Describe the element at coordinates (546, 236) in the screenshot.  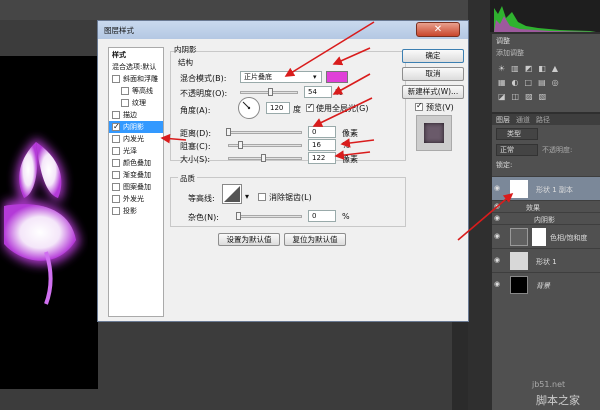
I see `layer-row-hue-saturation: ◉ 色相/饱和度` at that location.